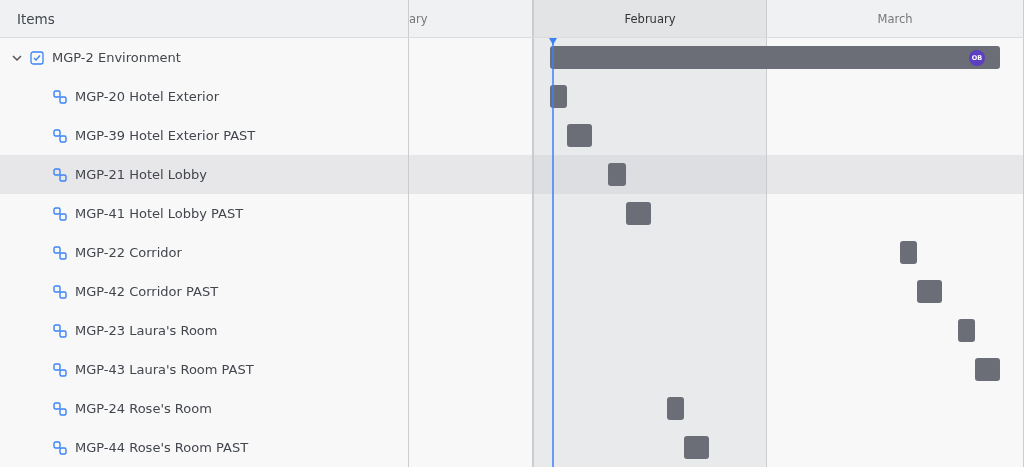  Describe the element at coordinates (512, 213) in the screenshot. I see `item-row: MGP-41 Hotel Lobby PAST` at that location.